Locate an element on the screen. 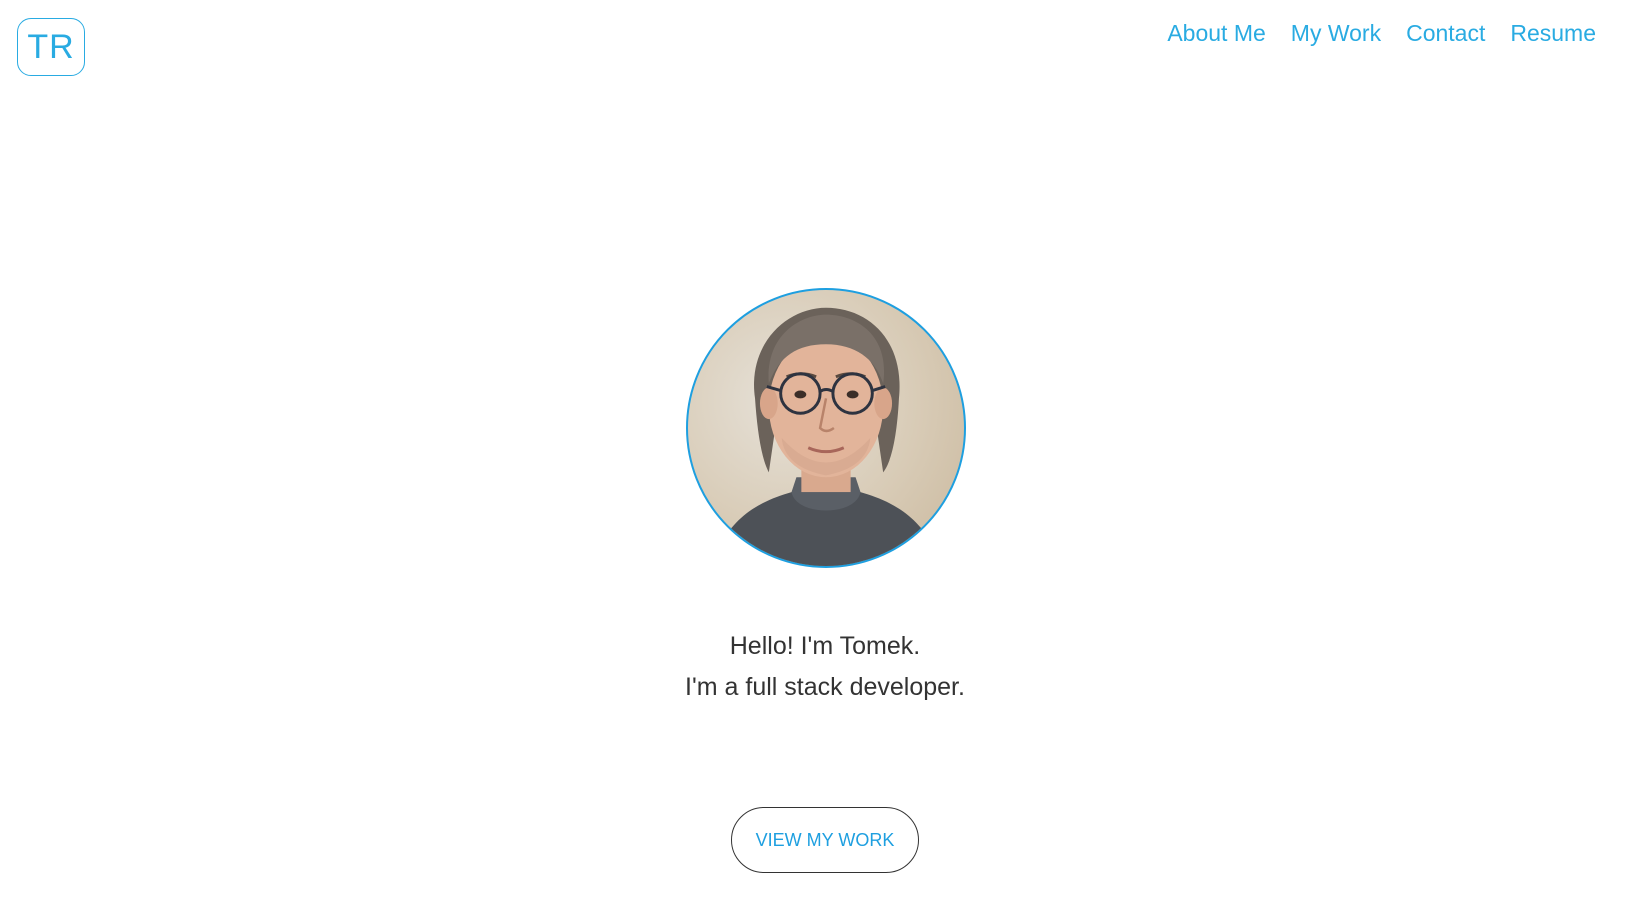 Image resolution: width=1644 pixels, height=915 pixels. portrait-illustration is located at coordinates (827, 436).